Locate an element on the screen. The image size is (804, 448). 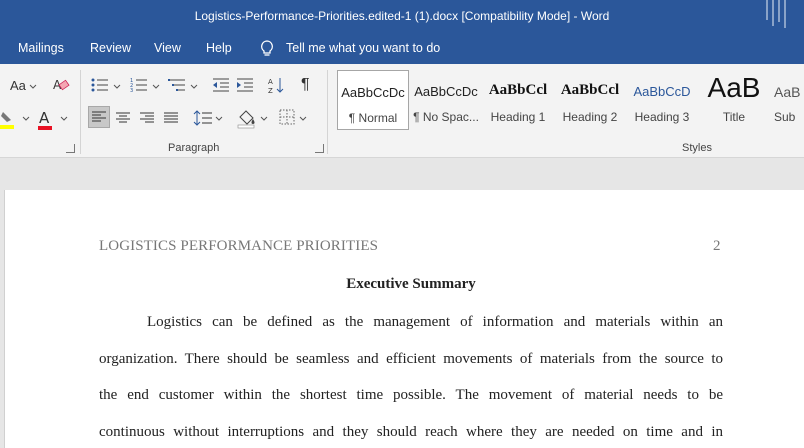
page-number: 2 is located at coordinates (717, 246).